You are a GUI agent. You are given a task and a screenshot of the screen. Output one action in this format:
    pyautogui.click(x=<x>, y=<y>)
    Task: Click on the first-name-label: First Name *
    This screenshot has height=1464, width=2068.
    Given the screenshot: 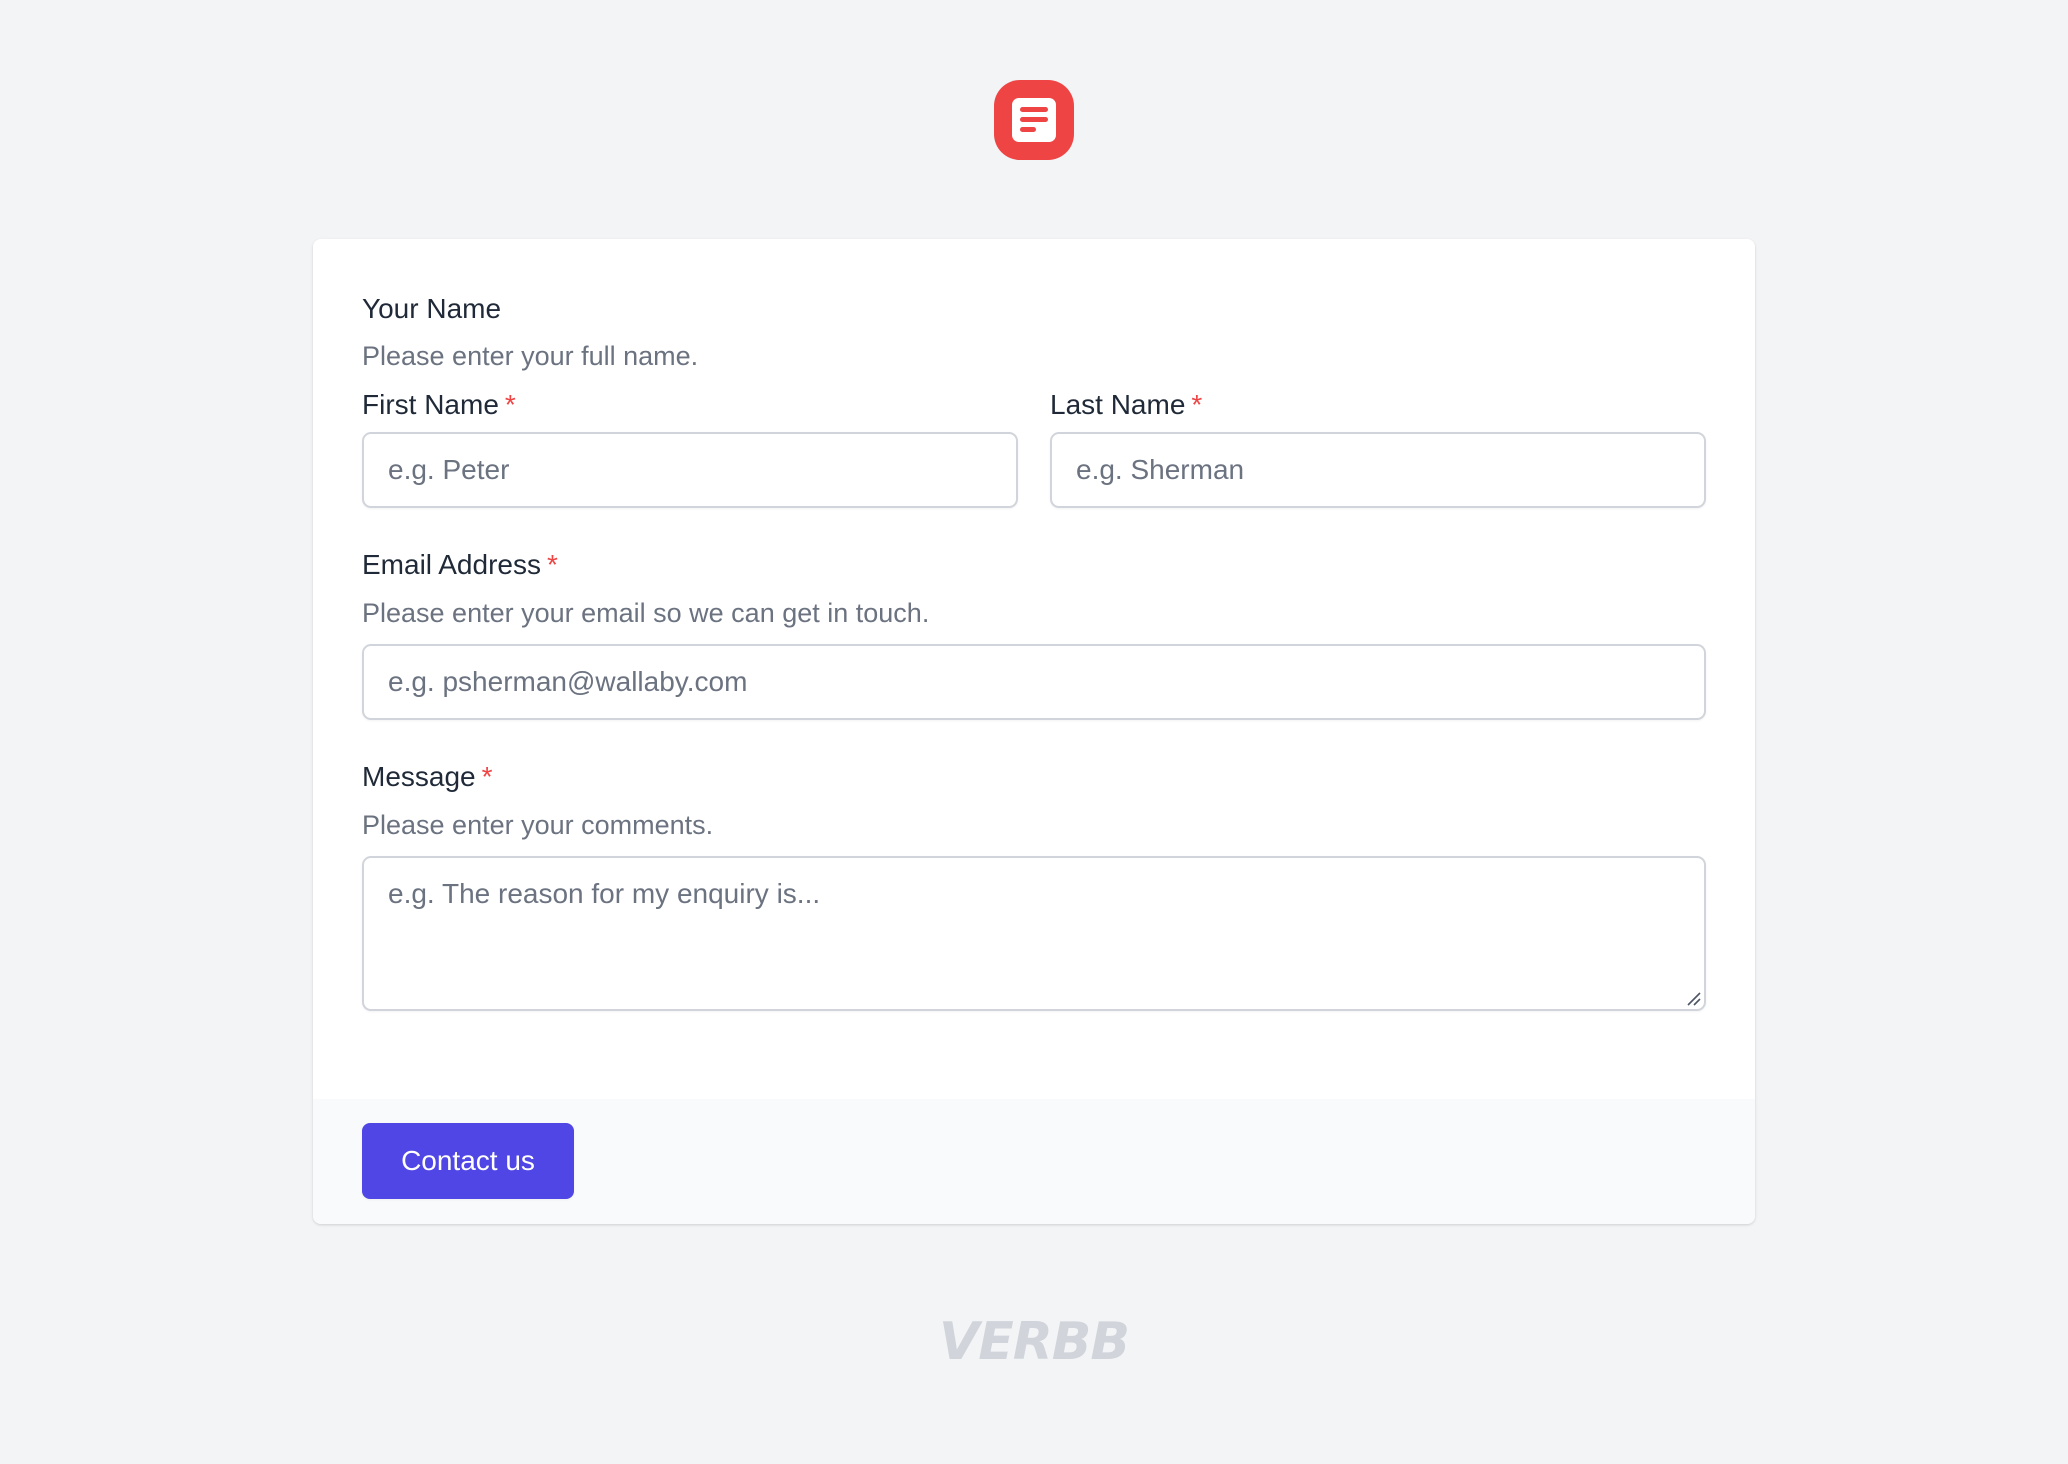 What is the action you would take?
    pyautogui.click(x=439, y=404)
    